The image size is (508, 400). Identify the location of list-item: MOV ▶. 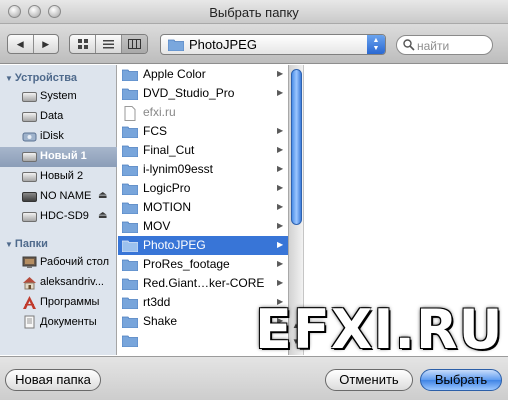
(203, 226).